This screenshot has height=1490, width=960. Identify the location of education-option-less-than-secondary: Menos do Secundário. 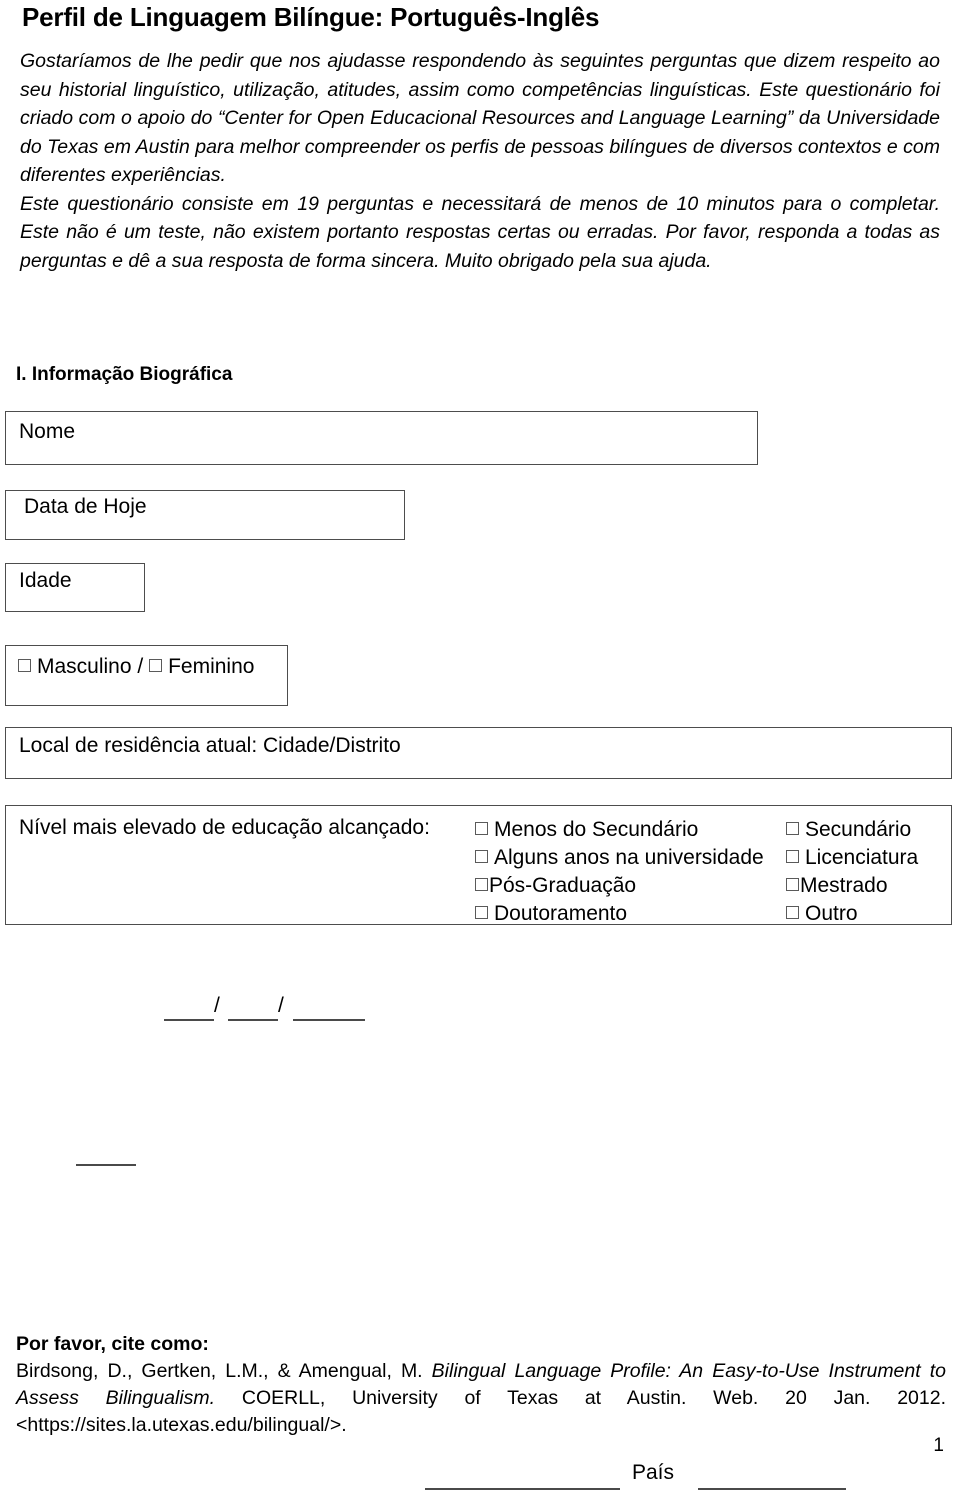
(619, 830).